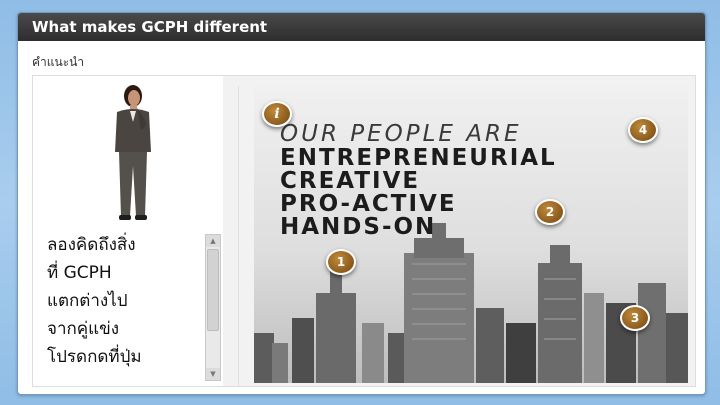  What do you see at coordinates (79, 273) in the screenshot?
I see `instruction-line: ที่ GCPH` at bounding box center [79, 273].